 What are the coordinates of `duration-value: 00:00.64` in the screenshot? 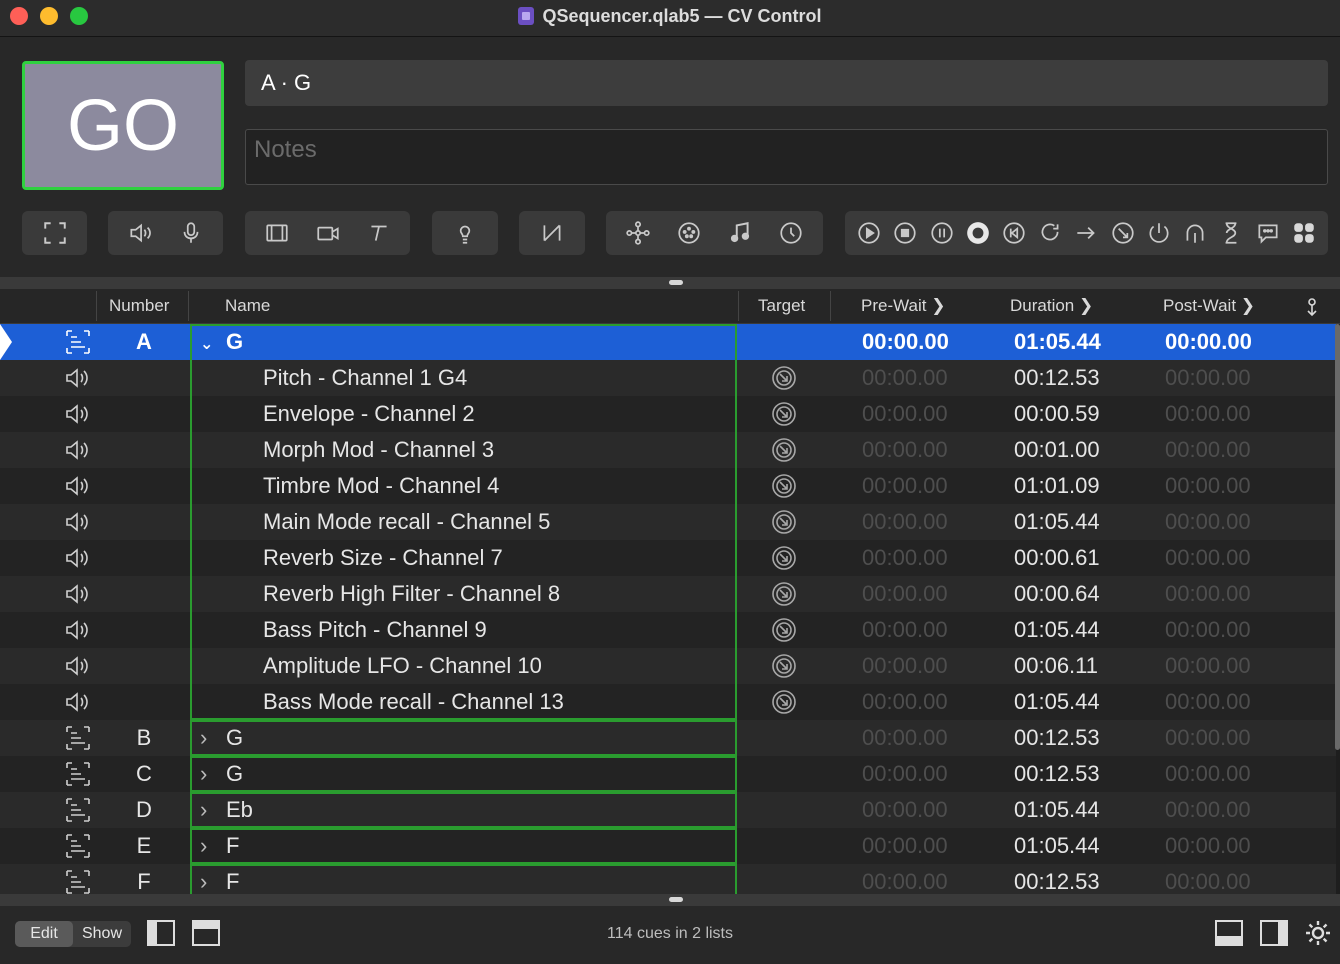 It's located at (1057, 594).